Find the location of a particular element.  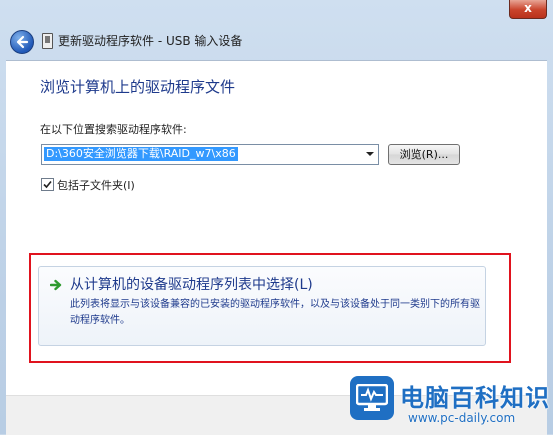

watermark-url: www.pc-daily.com is located at coordinates (462, 418).